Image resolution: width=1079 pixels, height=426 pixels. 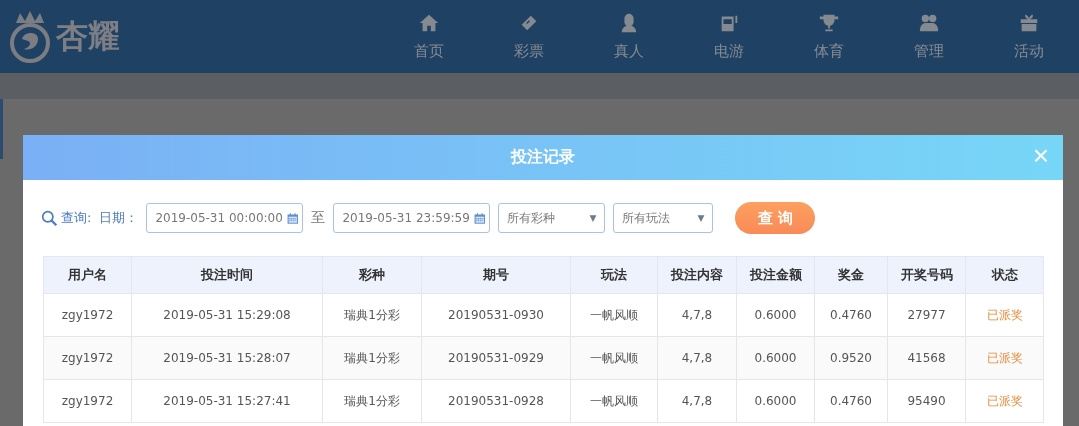 What do you see at coordinates (552, 218) in the screenshot?
I see `lottery-select: 所有彩种 ▼` at bounding box center [552, 218].